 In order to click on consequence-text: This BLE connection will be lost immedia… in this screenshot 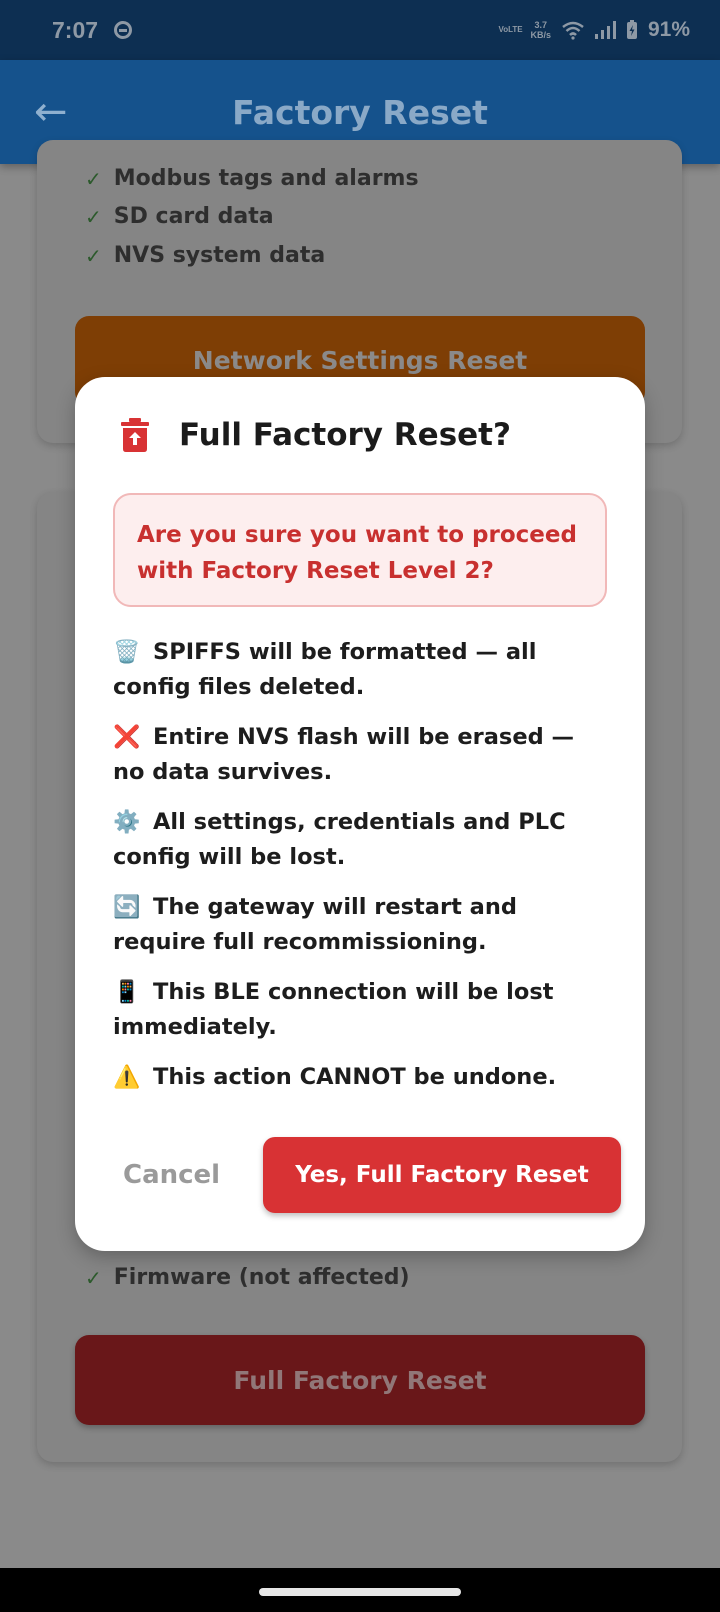, I will do `click(333, 1009)`.